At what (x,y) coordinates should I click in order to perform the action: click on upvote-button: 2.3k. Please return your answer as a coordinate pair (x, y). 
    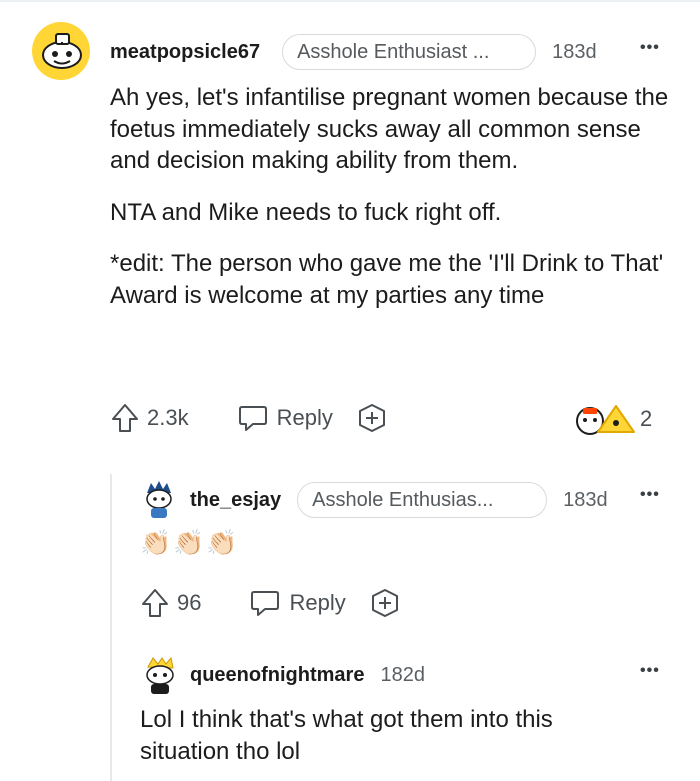
    Looking at the image, I should click on (149, 418).